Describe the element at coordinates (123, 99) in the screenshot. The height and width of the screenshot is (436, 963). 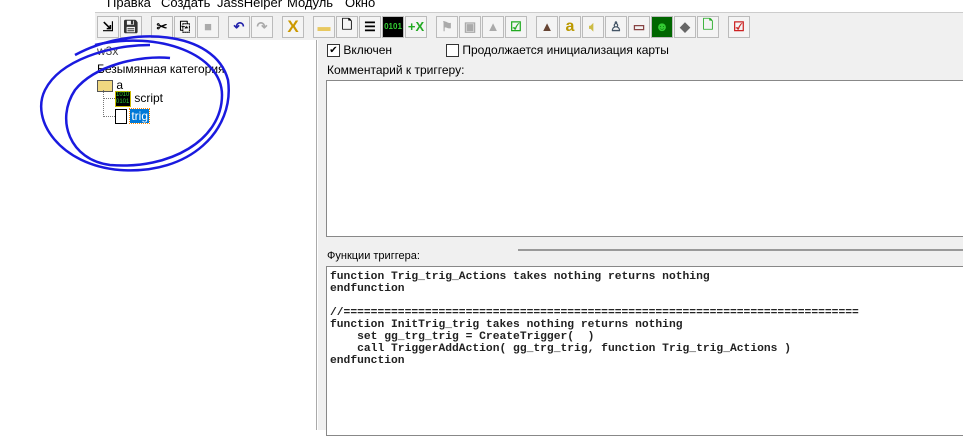
I see `script-icon: 1010 0101` at that location.